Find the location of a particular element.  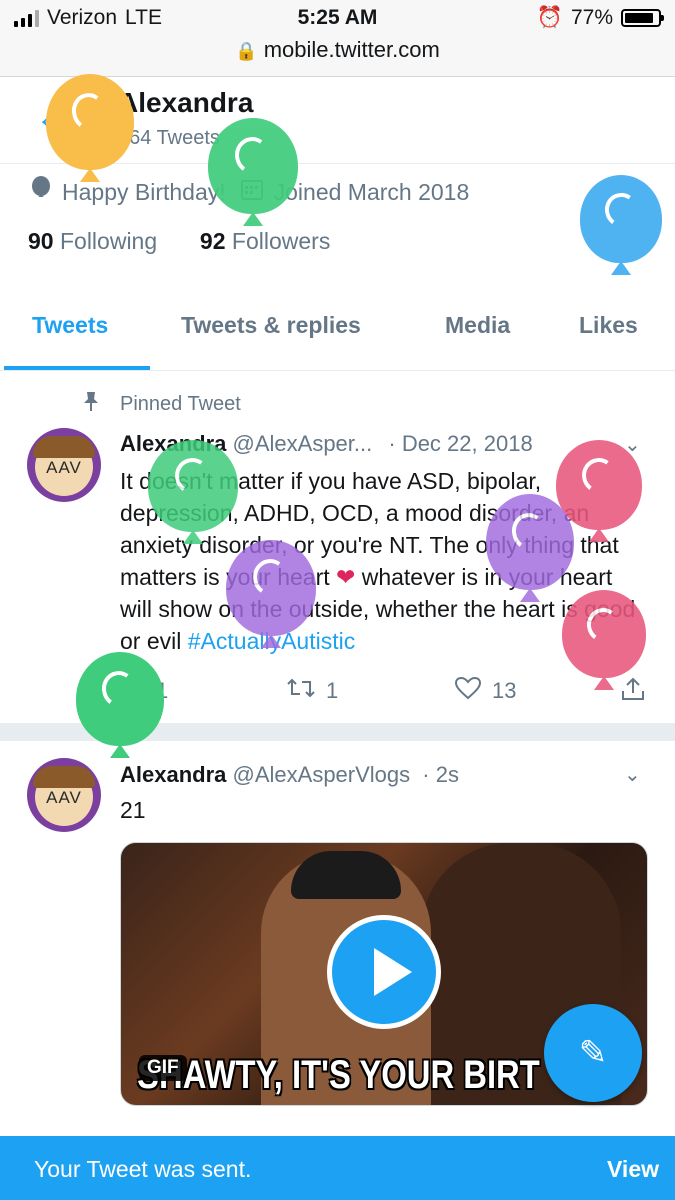

gif-caption: SHAWTY, IT'S YOUR BIRT is located at coordinates (338, 1075).